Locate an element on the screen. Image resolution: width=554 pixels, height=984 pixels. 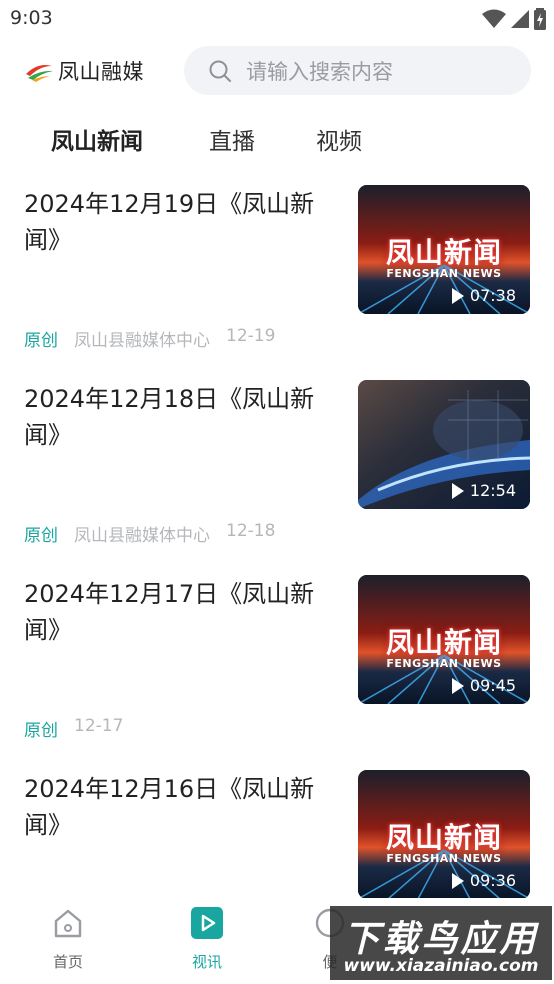
watermark: 下载鸟应用 www.xiazainiao.com is located at coordinates (441, 943).